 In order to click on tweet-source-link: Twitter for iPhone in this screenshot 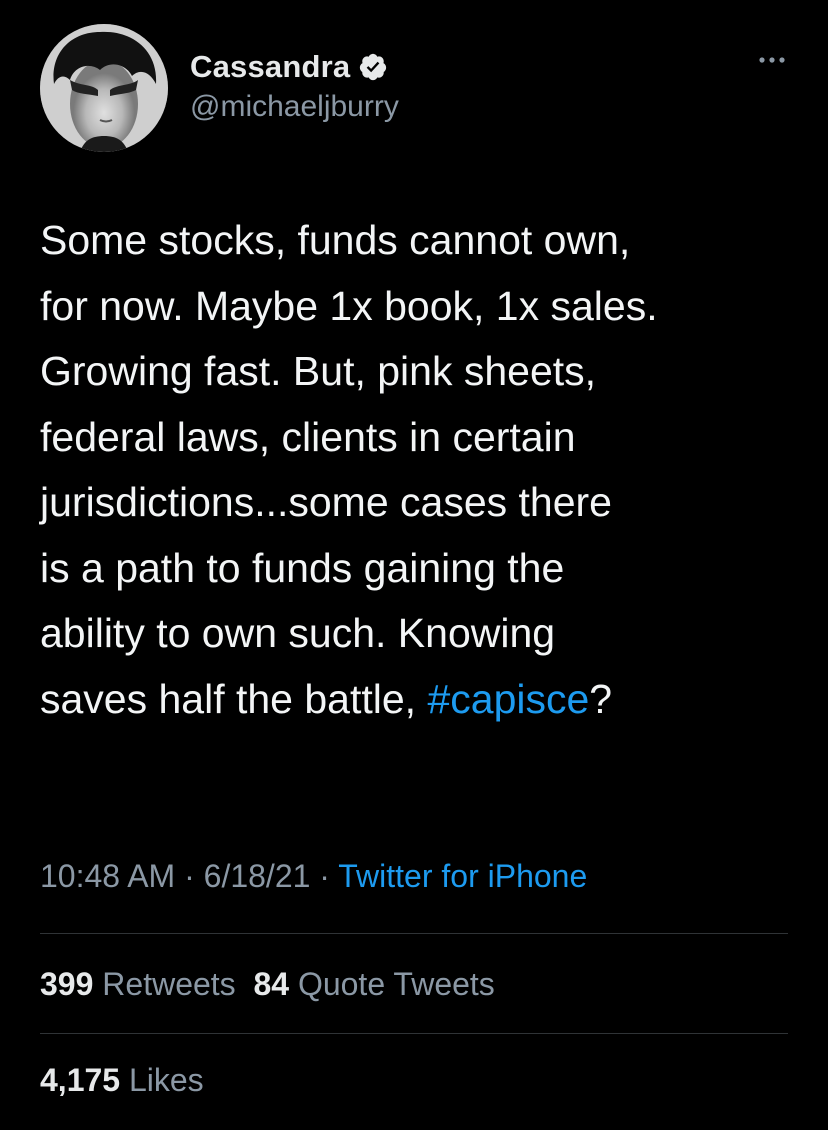, I will do `click(462, 876)`.